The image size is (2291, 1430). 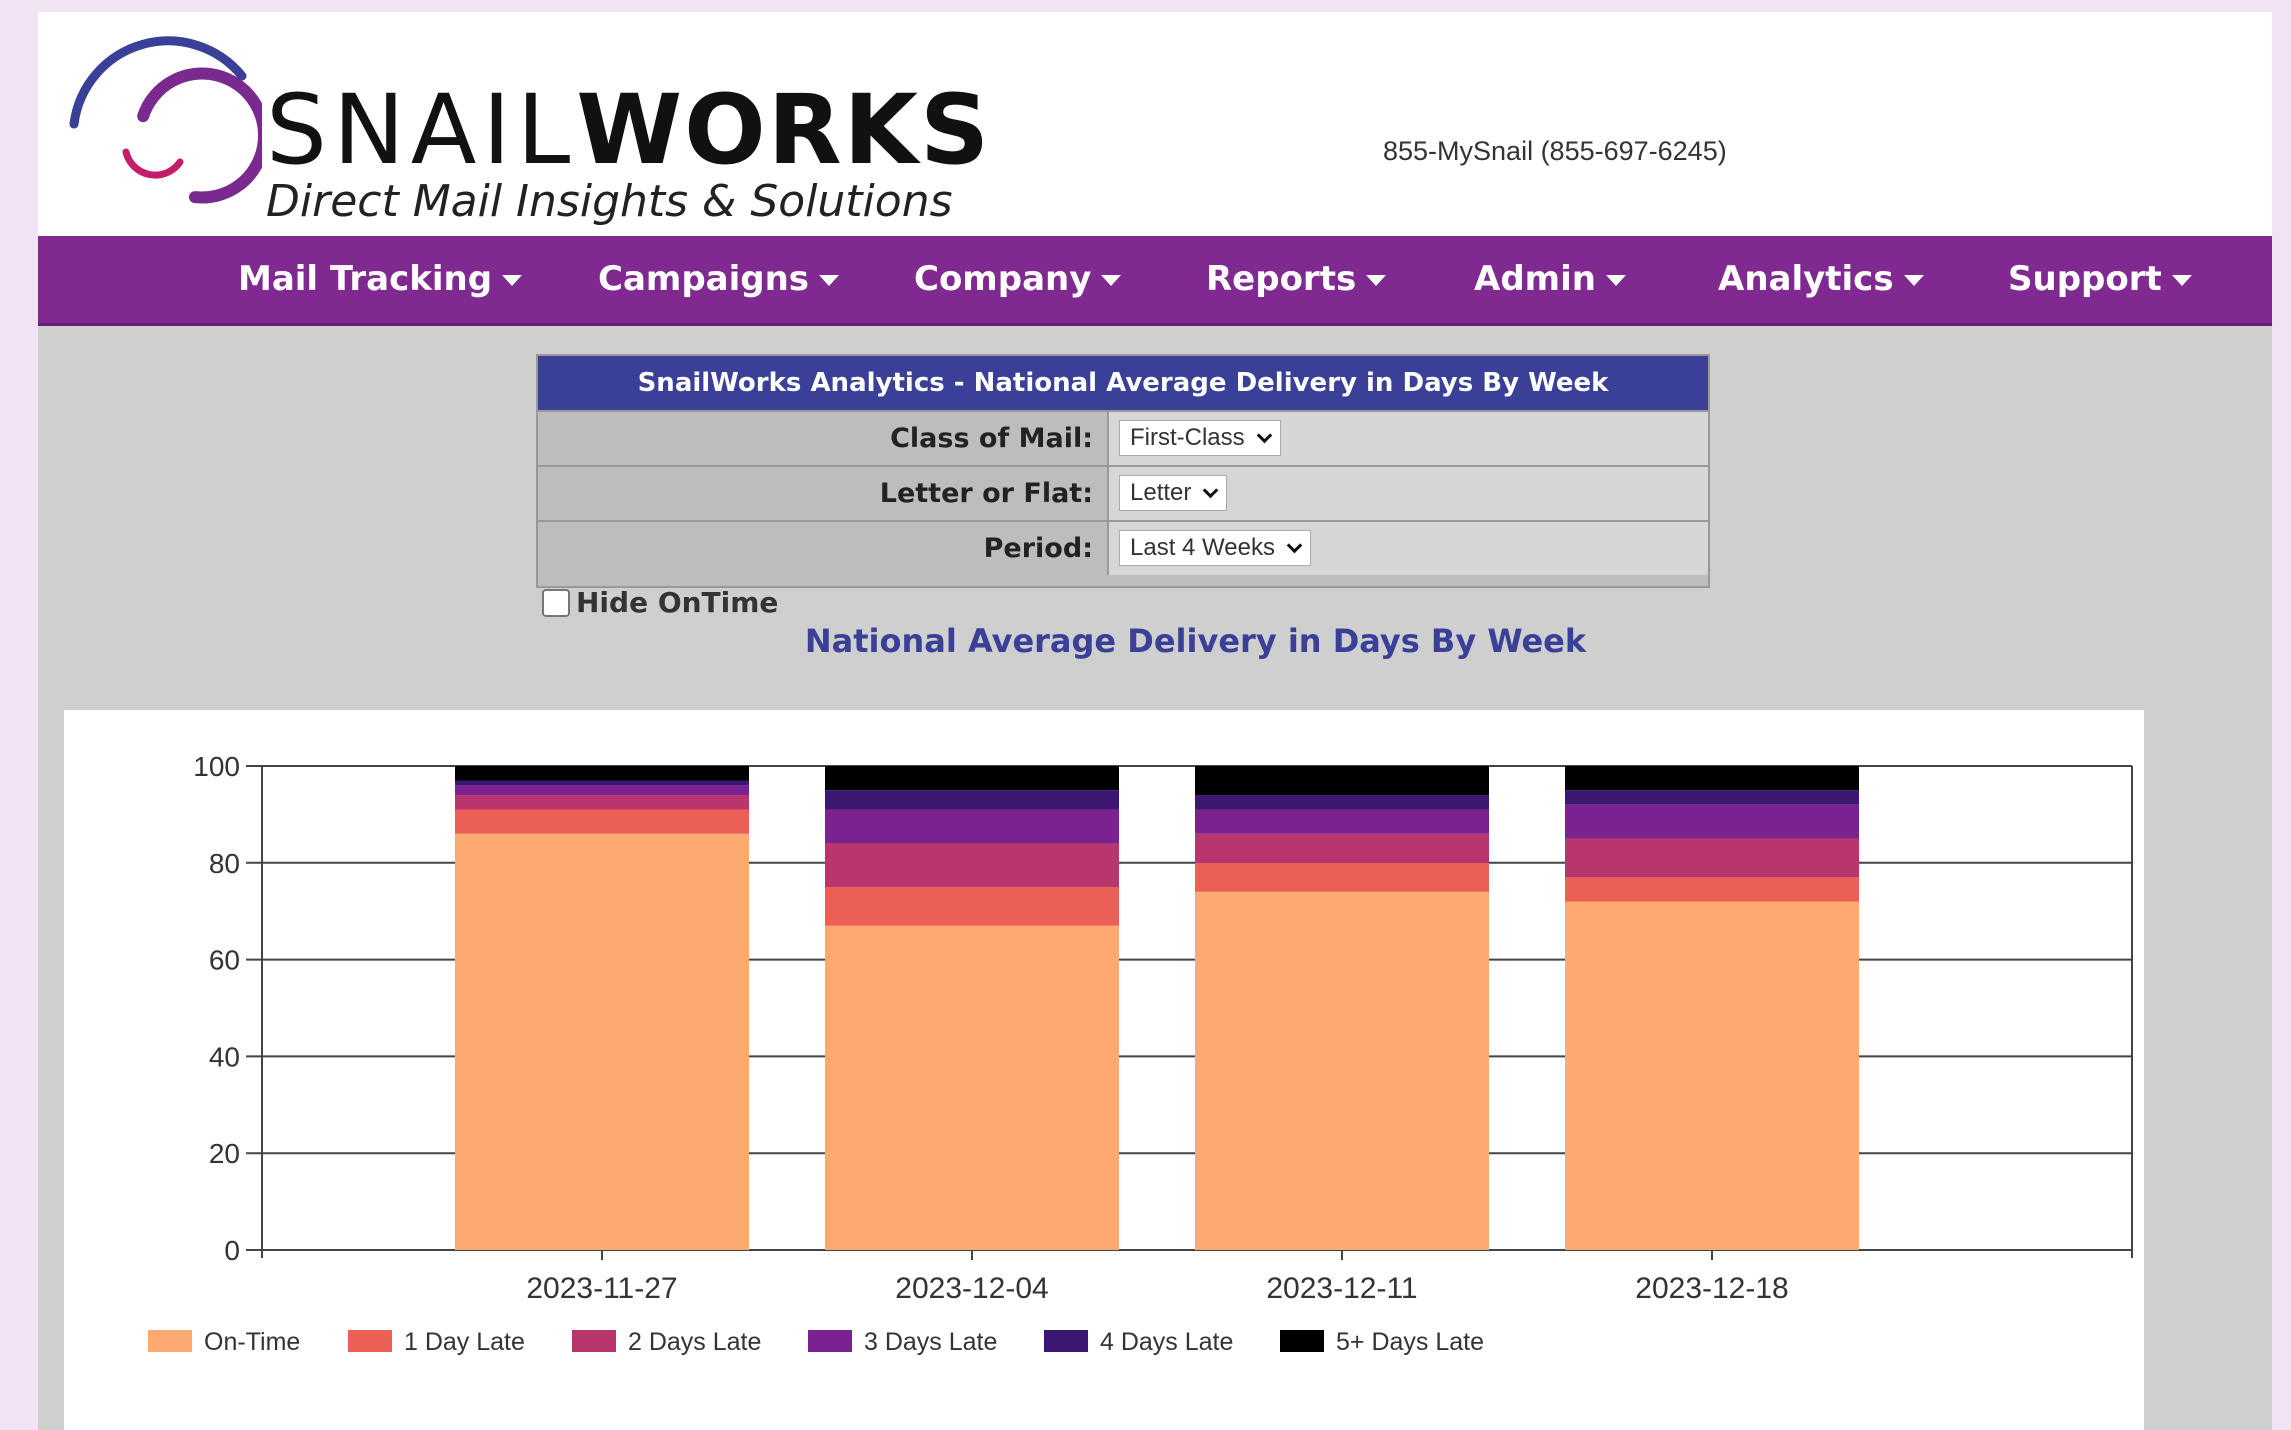 I want to click on nav-campaigns: Campaigns, so click(x=719, y=279).